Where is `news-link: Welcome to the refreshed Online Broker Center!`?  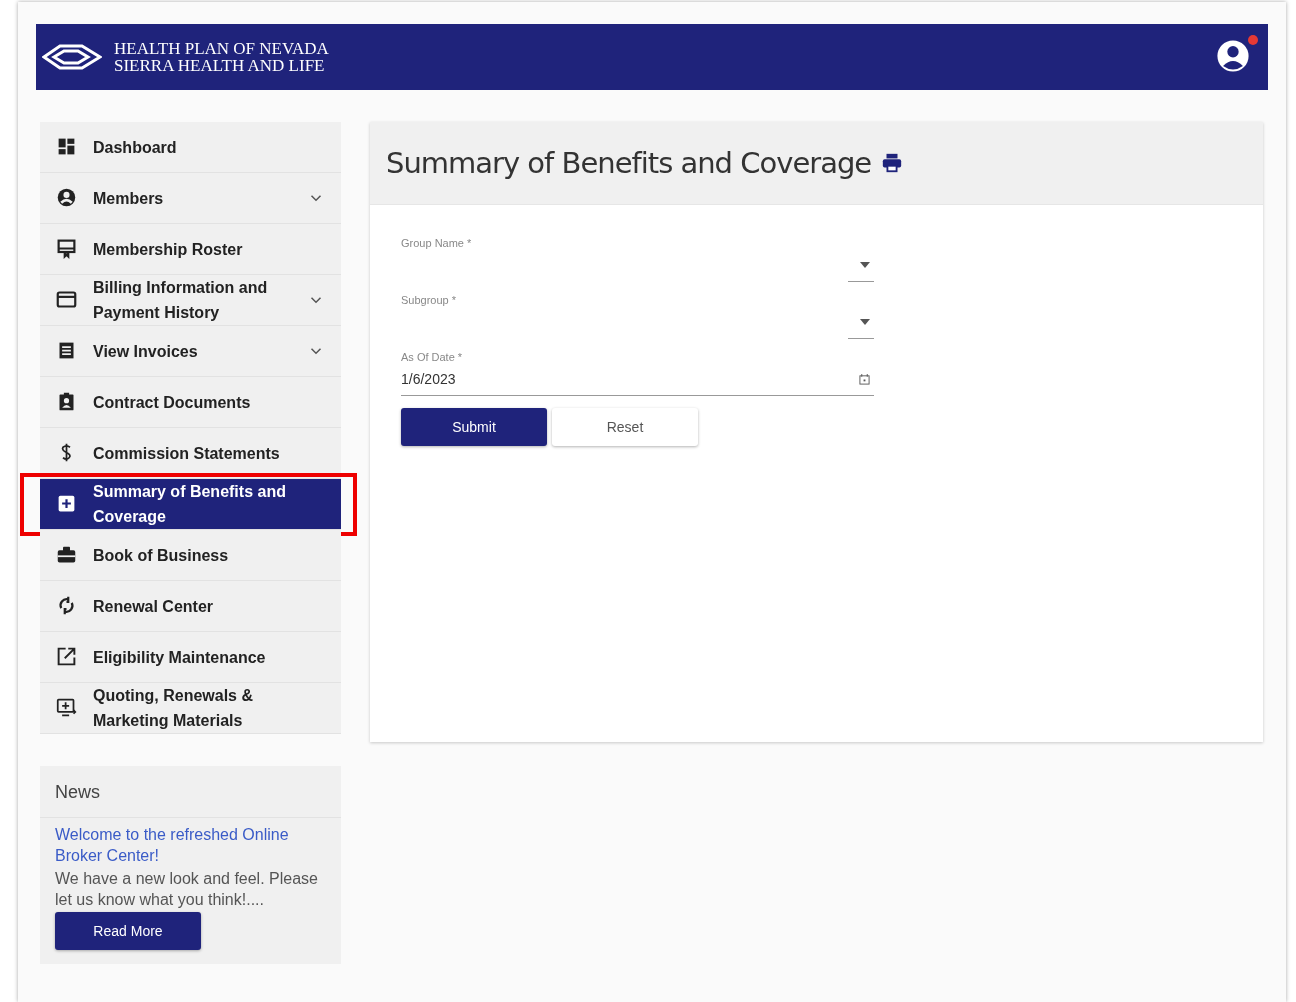
news-link: Welcome to the refreshed Online Broker Center! is located at coordinates (190, 845).